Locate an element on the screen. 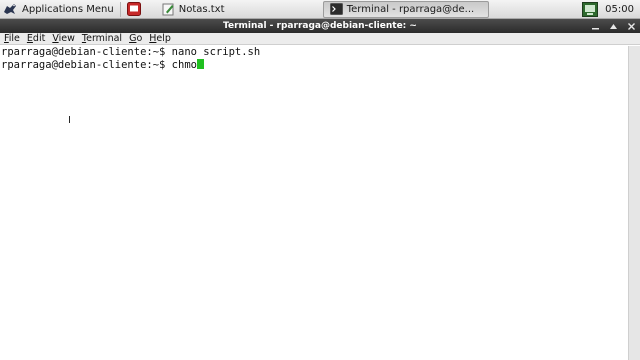 Image resolution: width=640 pixels, height=360 pixels. maximize-icon is located at coordinates (613, 26).